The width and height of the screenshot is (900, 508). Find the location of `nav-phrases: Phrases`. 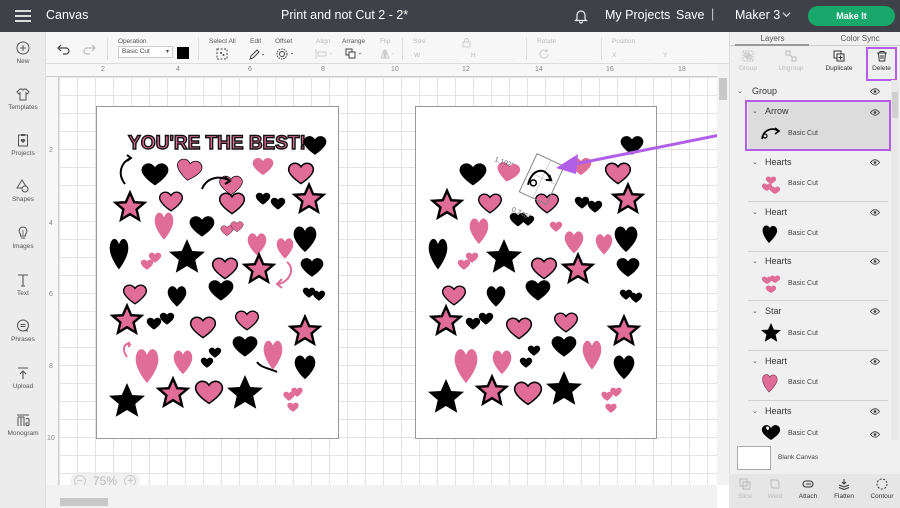

nav-phrases: Phrases is located at coordinates (23, 331).